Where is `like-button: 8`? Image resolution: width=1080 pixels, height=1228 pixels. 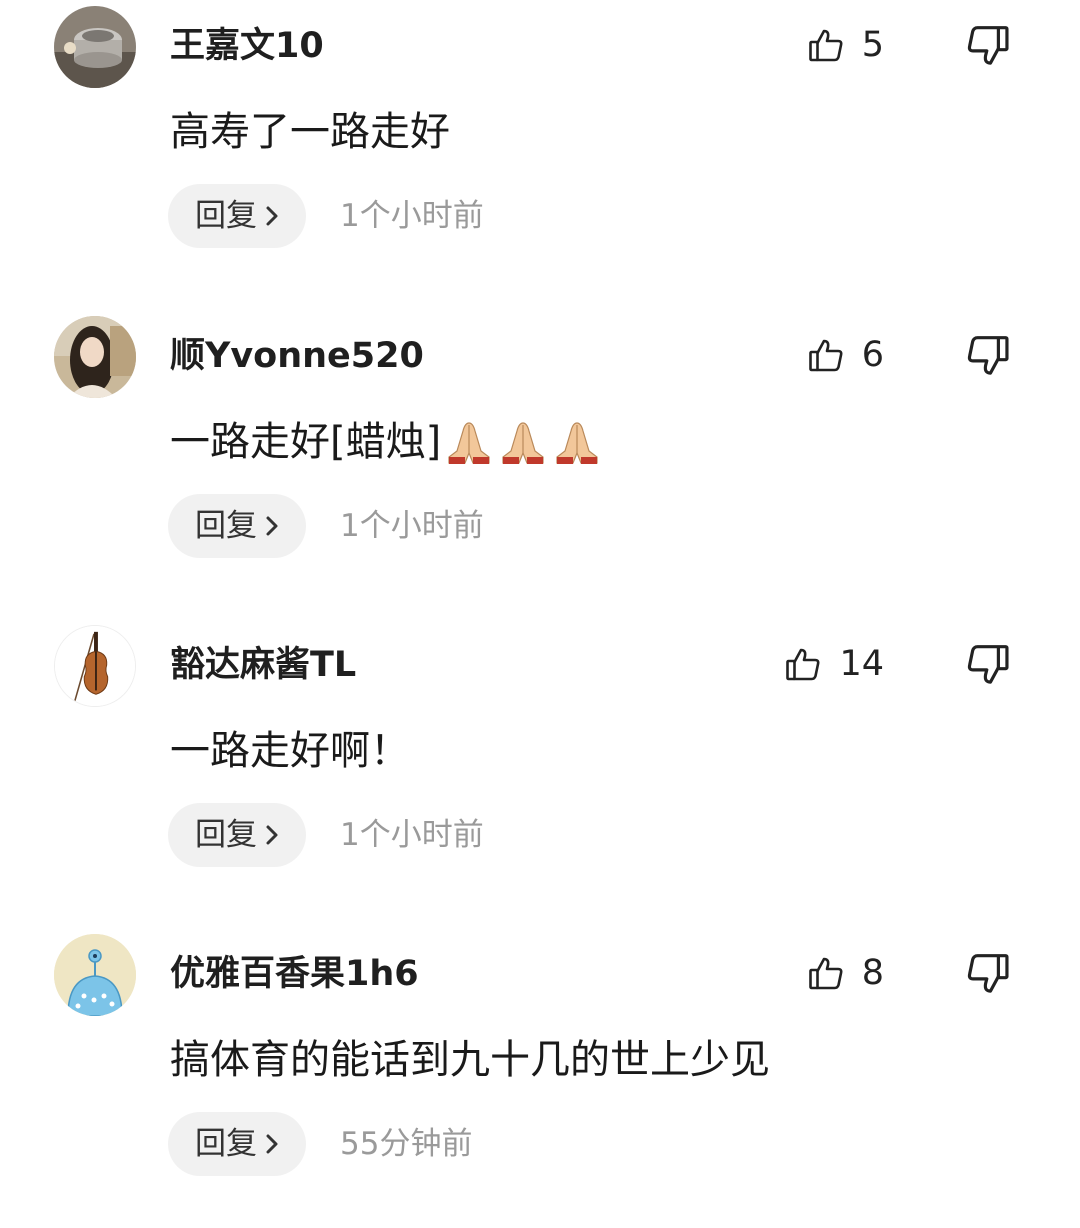
like-button: 8 is located at coordinates (846, 973).